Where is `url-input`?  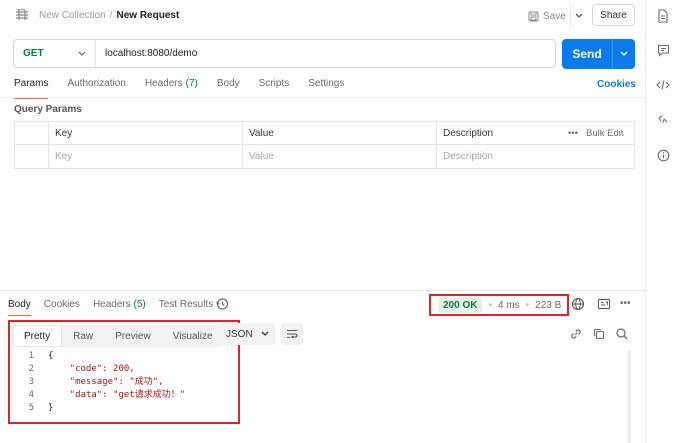 url-input is located at coordinates (325, 53).